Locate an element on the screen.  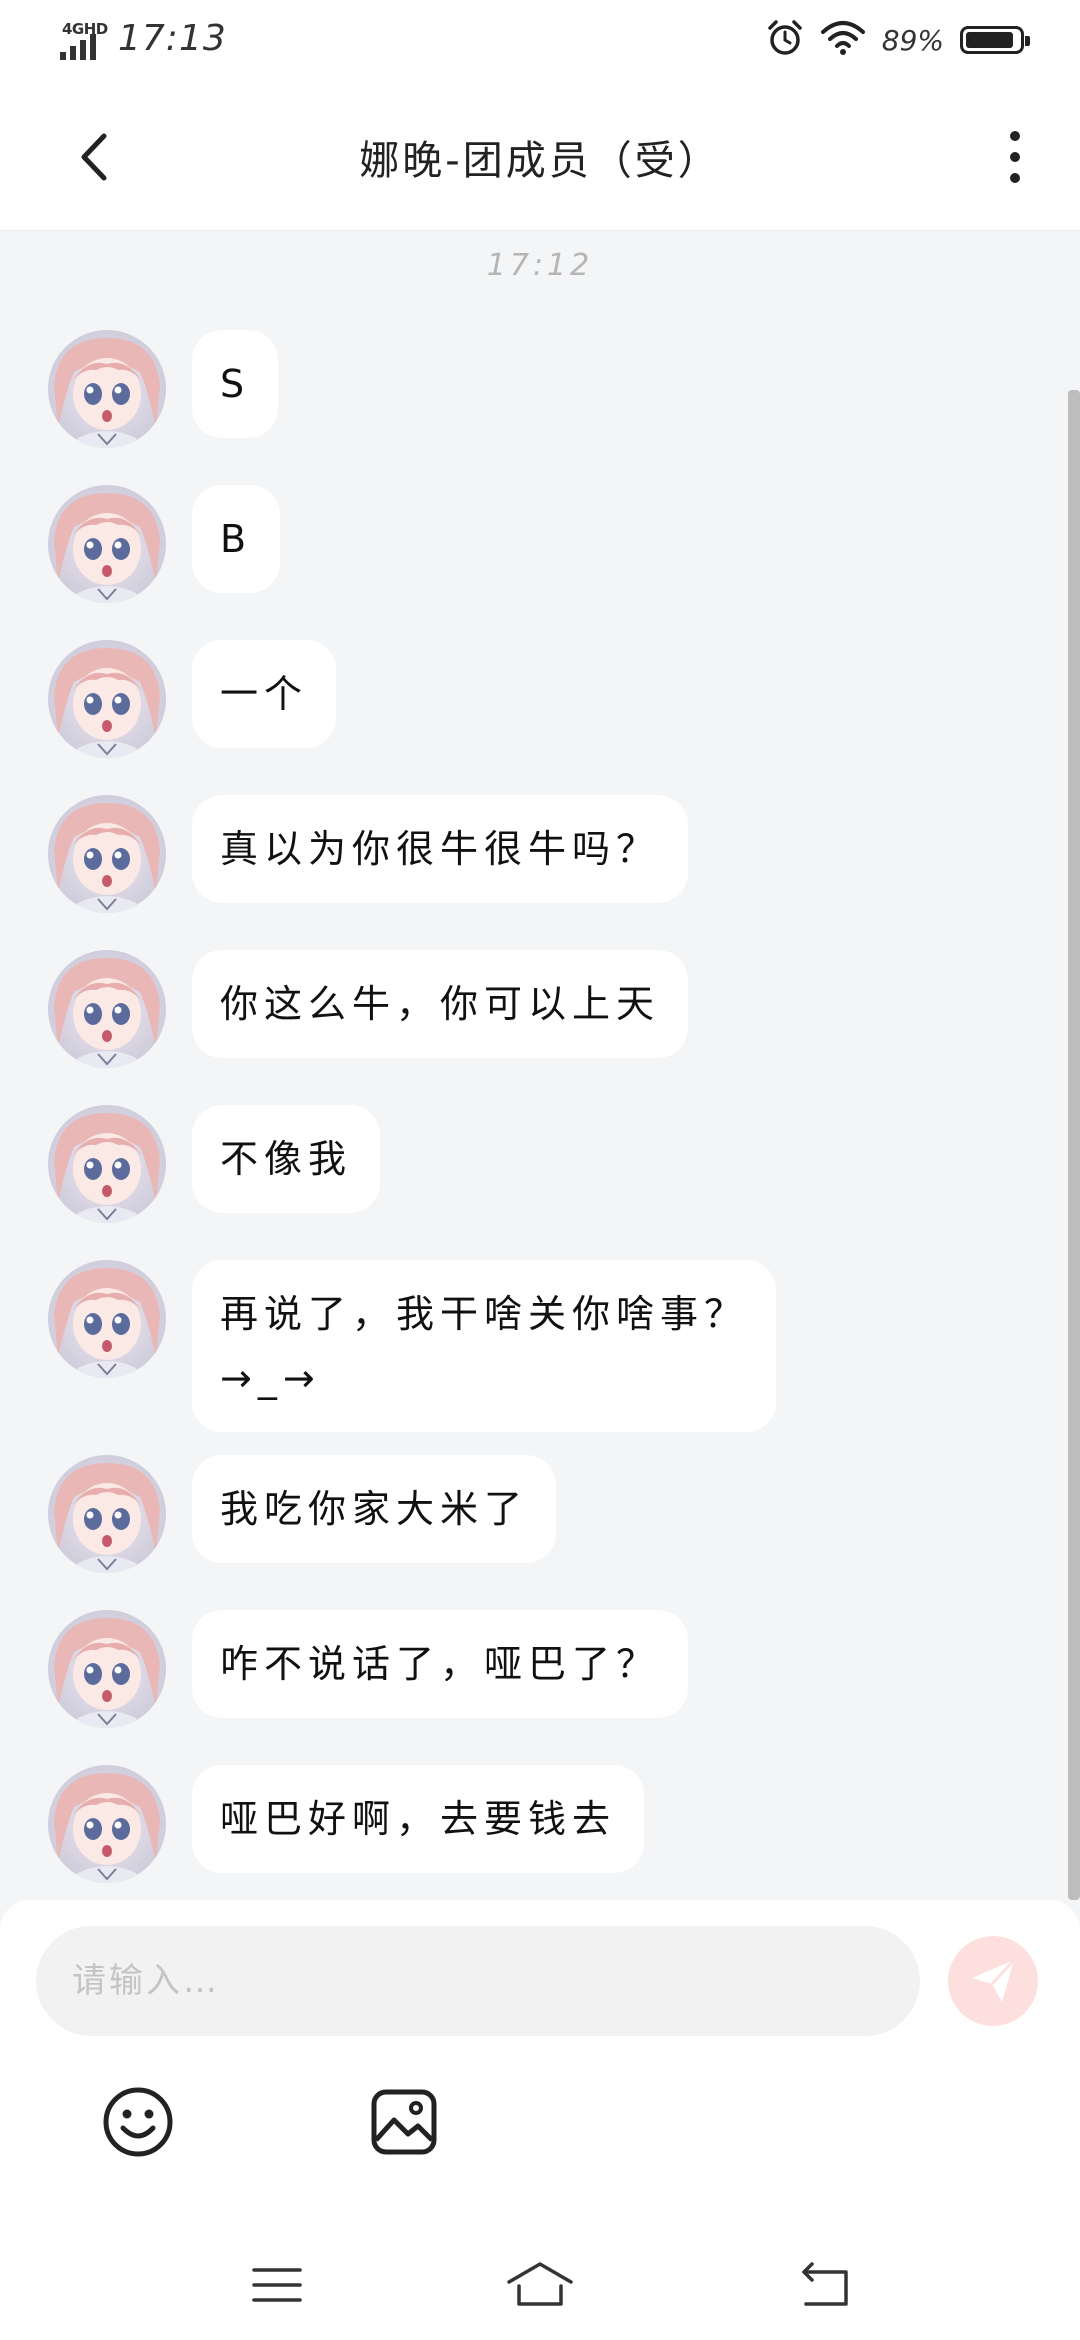
message-row: 你这么牛，你可以上天 is located at coordinates (368, 1009).